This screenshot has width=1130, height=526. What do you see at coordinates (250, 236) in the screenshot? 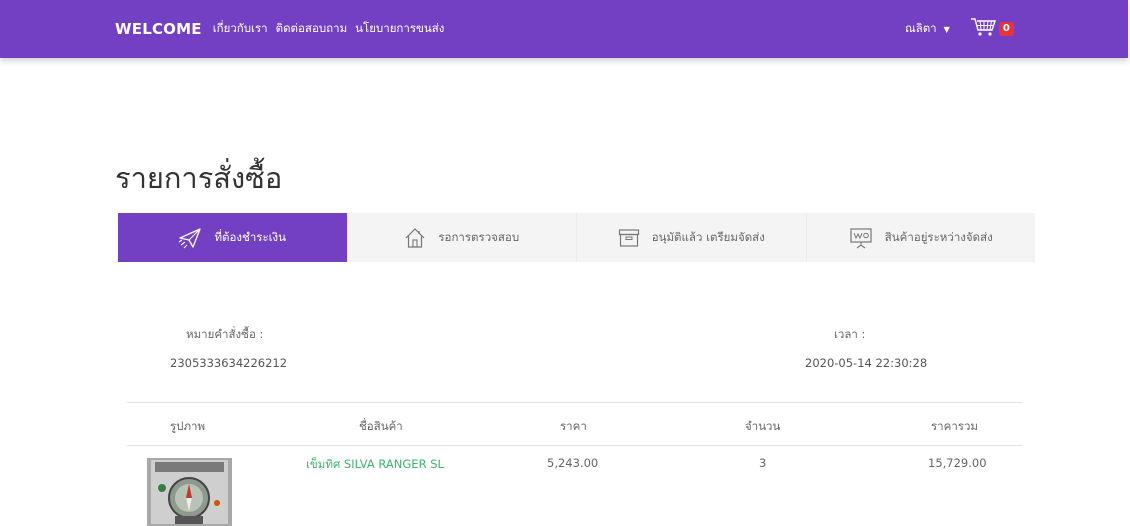
I see `tab-label: ที่ต้องชำระเงิน` at bounding box center [250, 236].